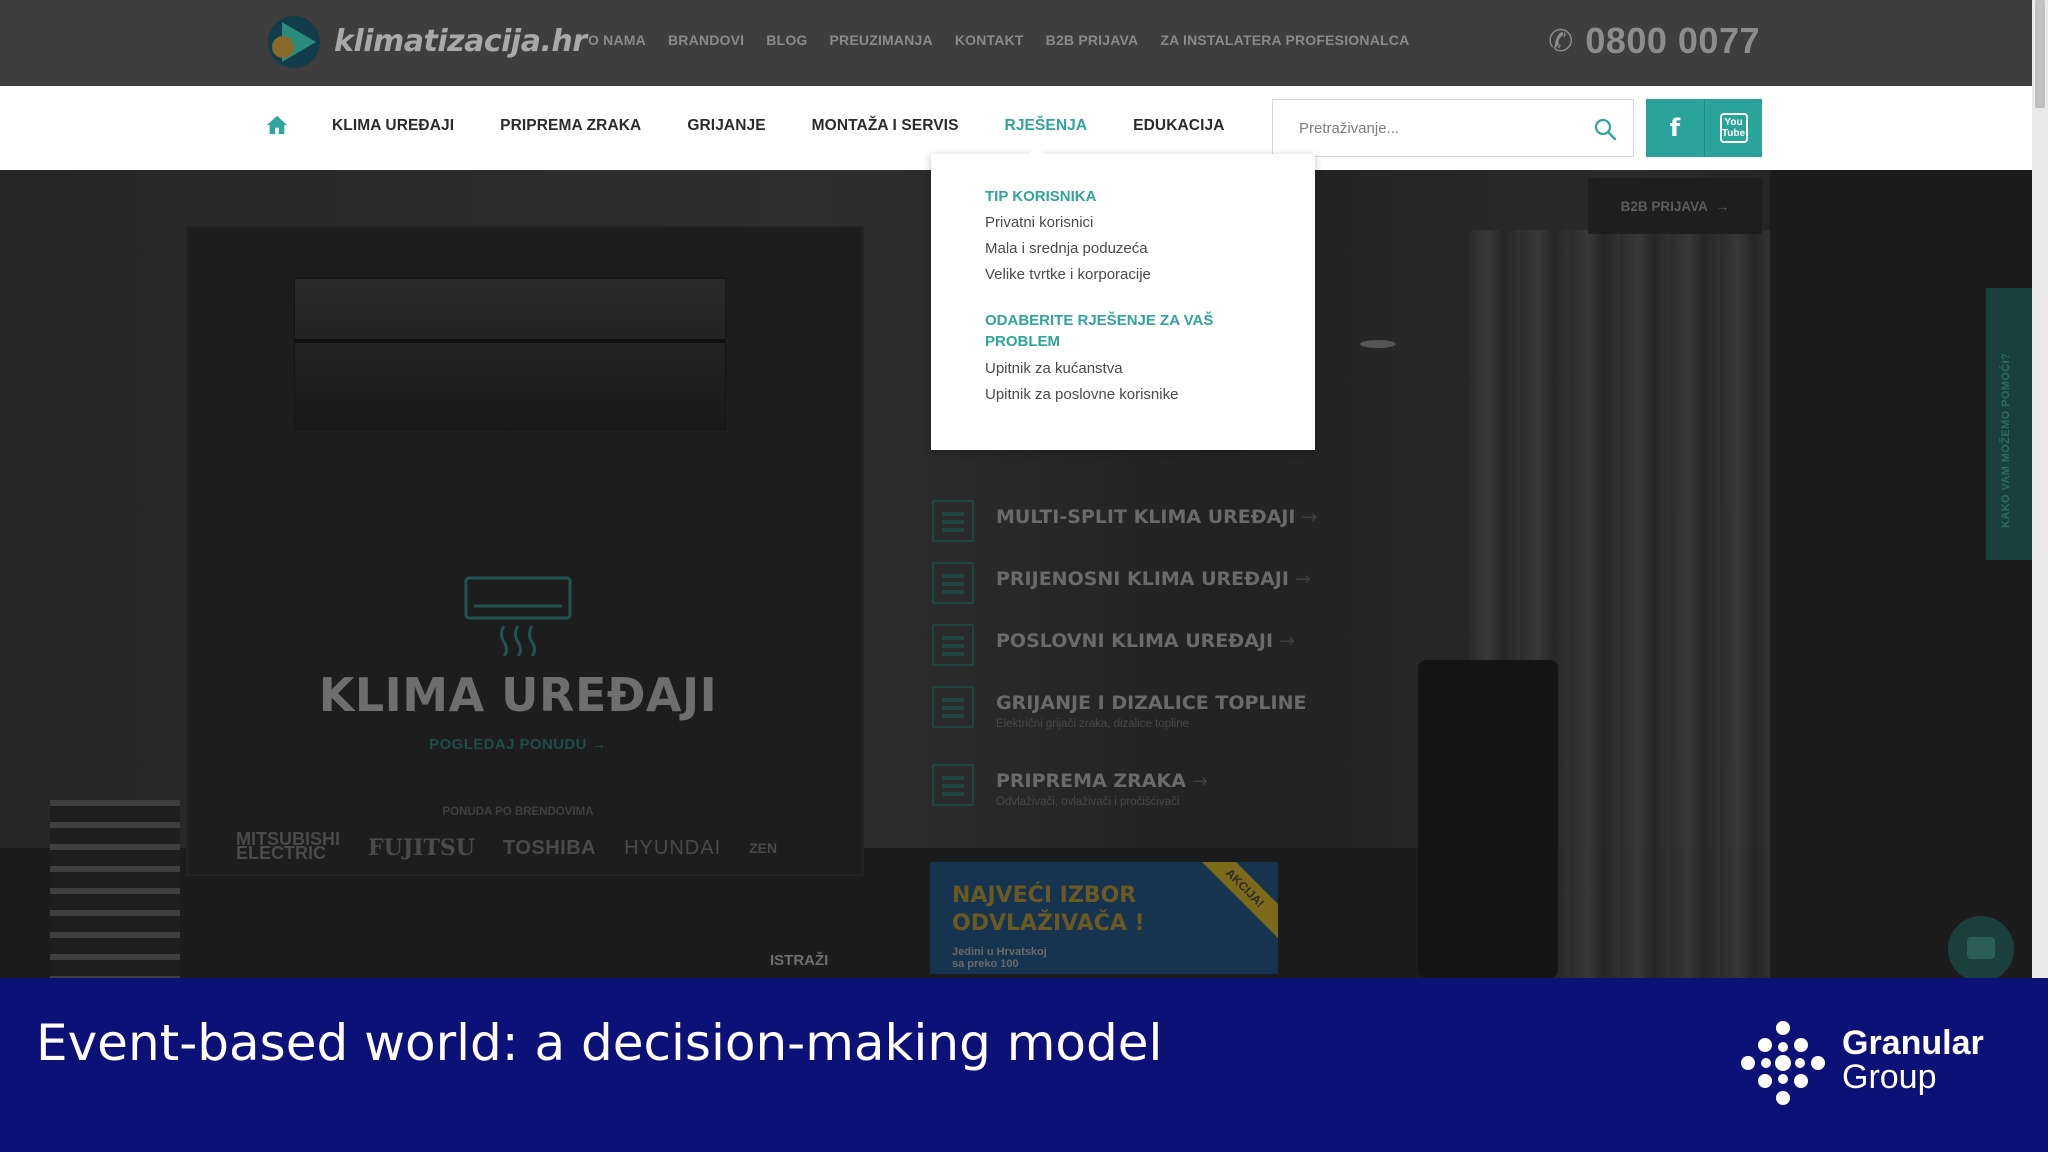 The height and width of the screenshot is (1152, 2048). Describe the element at coordinates (1081, 394) in the screenshot. I see `dropdown-item-upitnik-poslovni: Upitnik za poslovne korisnike` at that location.